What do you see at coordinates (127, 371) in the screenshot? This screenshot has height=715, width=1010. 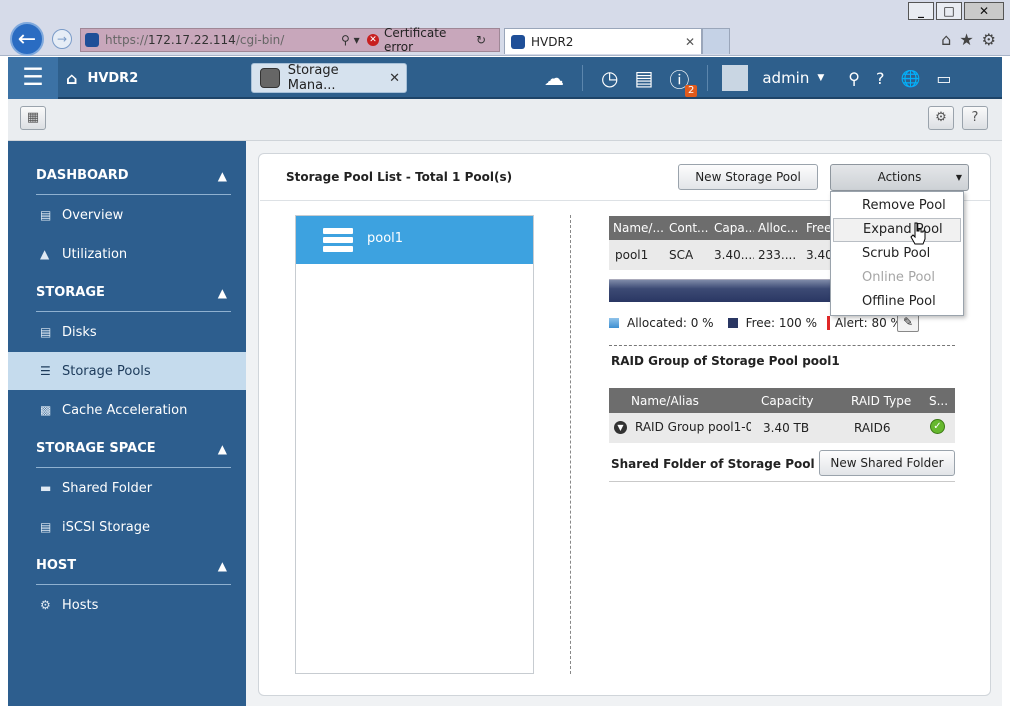 I see `sidebar-item-storage-pools: ☰ Storage Pools` at bounding box center [127, 371].